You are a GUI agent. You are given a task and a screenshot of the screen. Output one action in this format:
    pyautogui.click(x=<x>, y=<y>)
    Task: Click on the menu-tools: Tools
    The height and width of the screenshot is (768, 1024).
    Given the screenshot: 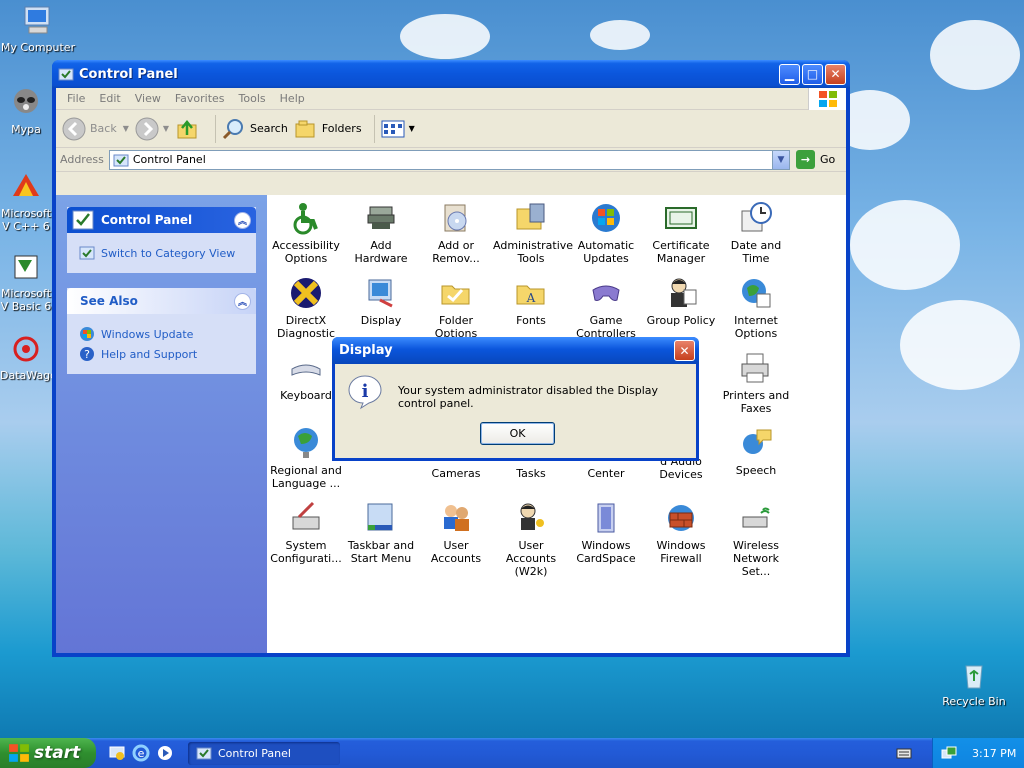 What is the action you would take?
    pyautogui.click(x=252, y=98)
    